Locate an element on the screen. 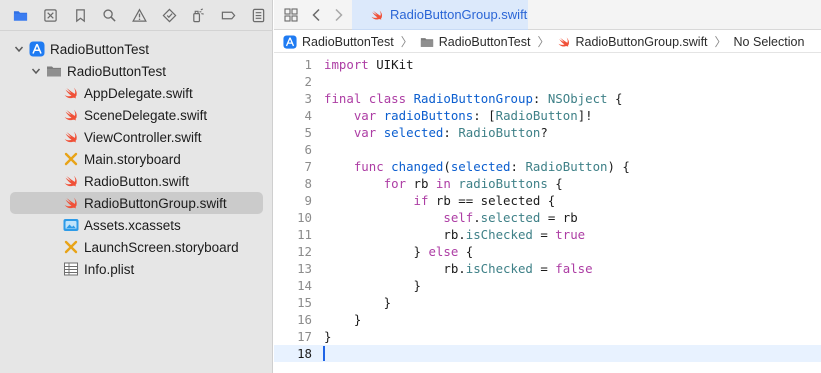 Image resolution: width=821 pixels, height=373 pixels. code-line: 18 is located at coordinates (547, 353).